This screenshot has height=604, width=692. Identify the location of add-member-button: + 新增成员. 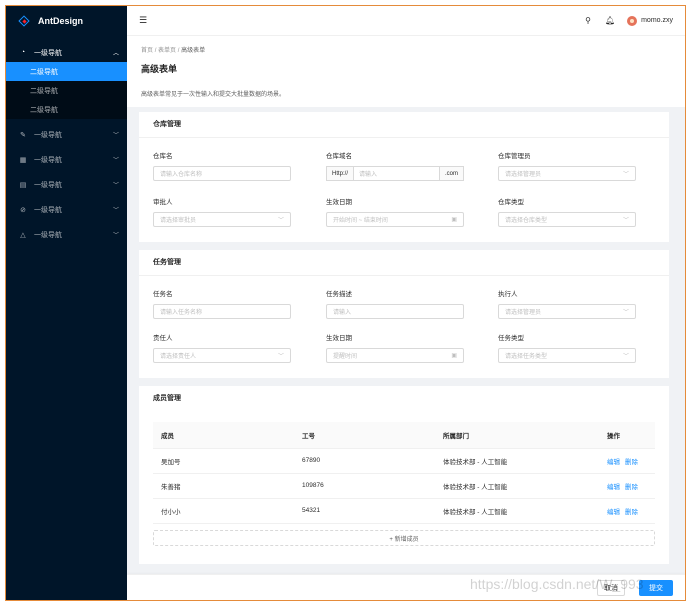
(404, 538).